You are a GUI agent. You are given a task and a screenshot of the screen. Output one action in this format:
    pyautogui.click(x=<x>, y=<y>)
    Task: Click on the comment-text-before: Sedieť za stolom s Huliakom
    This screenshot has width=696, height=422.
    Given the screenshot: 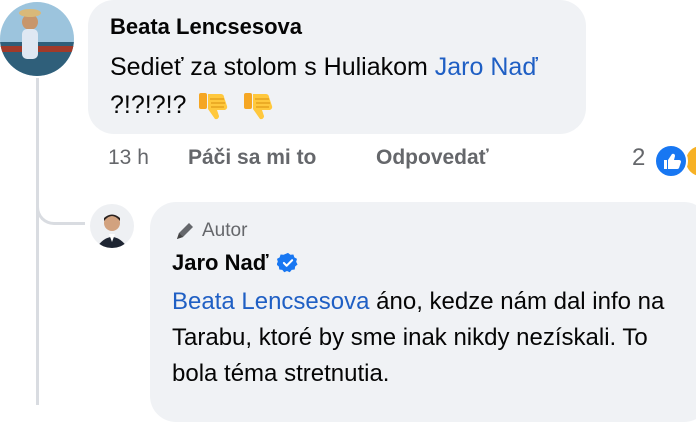 What is the action you would take?
    pyautogui.click(x=272, y=67)
    